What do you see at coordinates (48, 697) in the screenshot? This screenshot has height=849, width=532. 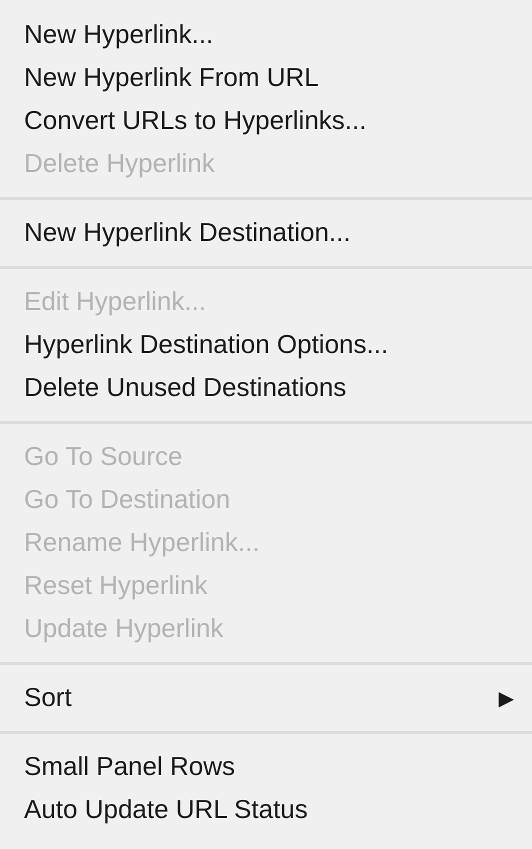 I see `menu-item-label: Sort` at bounding box center [48, 697].